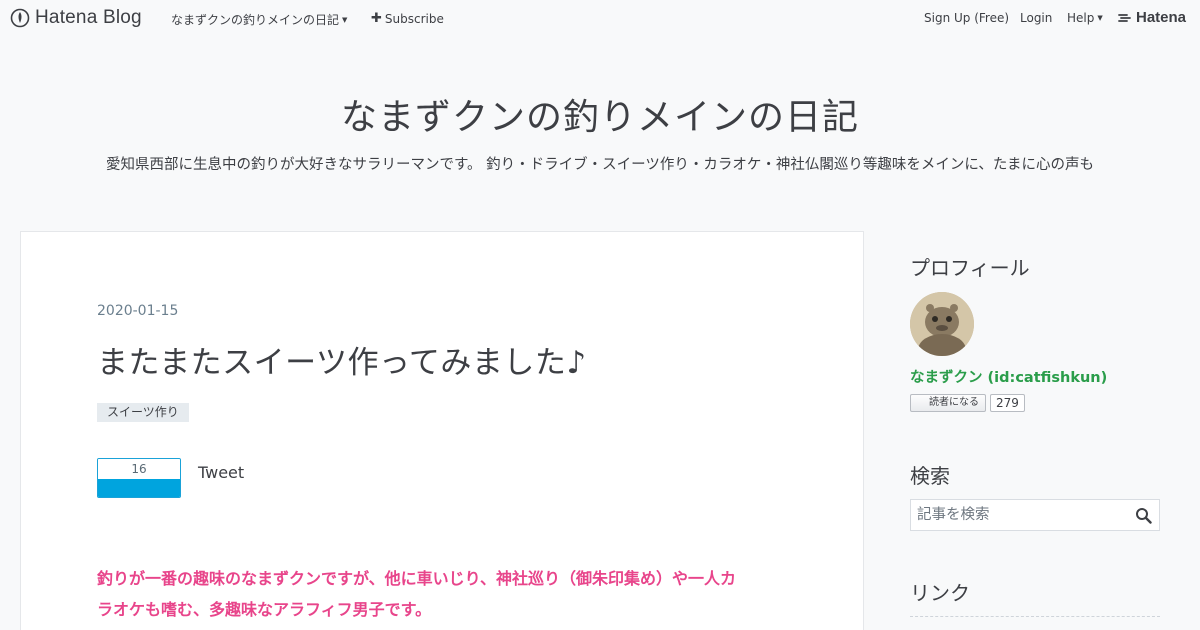  What do you see at coordinates (1081, 18) in the screenshot?
I see `help-label: Help` at bounding box center [1081, 18].